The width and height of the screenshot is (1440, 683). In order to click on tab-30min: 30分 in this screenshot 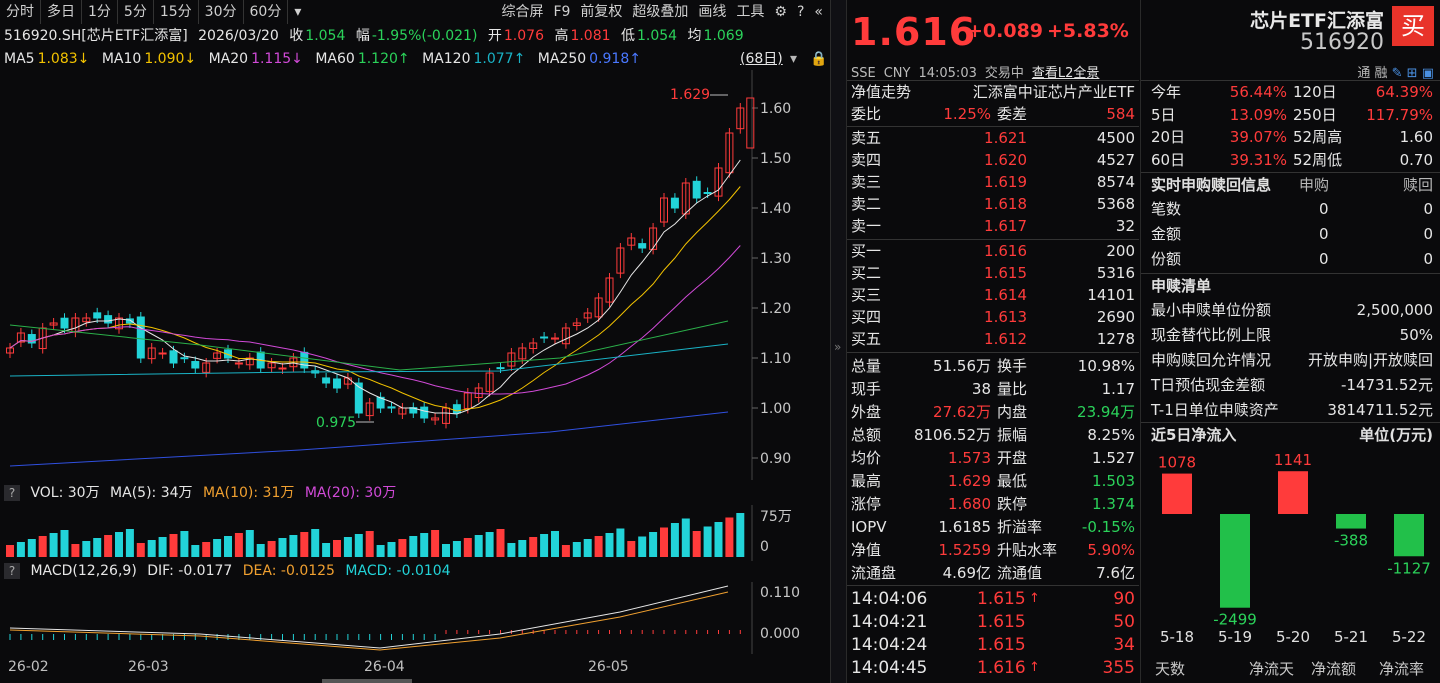, I will do `click(221, 12)`.